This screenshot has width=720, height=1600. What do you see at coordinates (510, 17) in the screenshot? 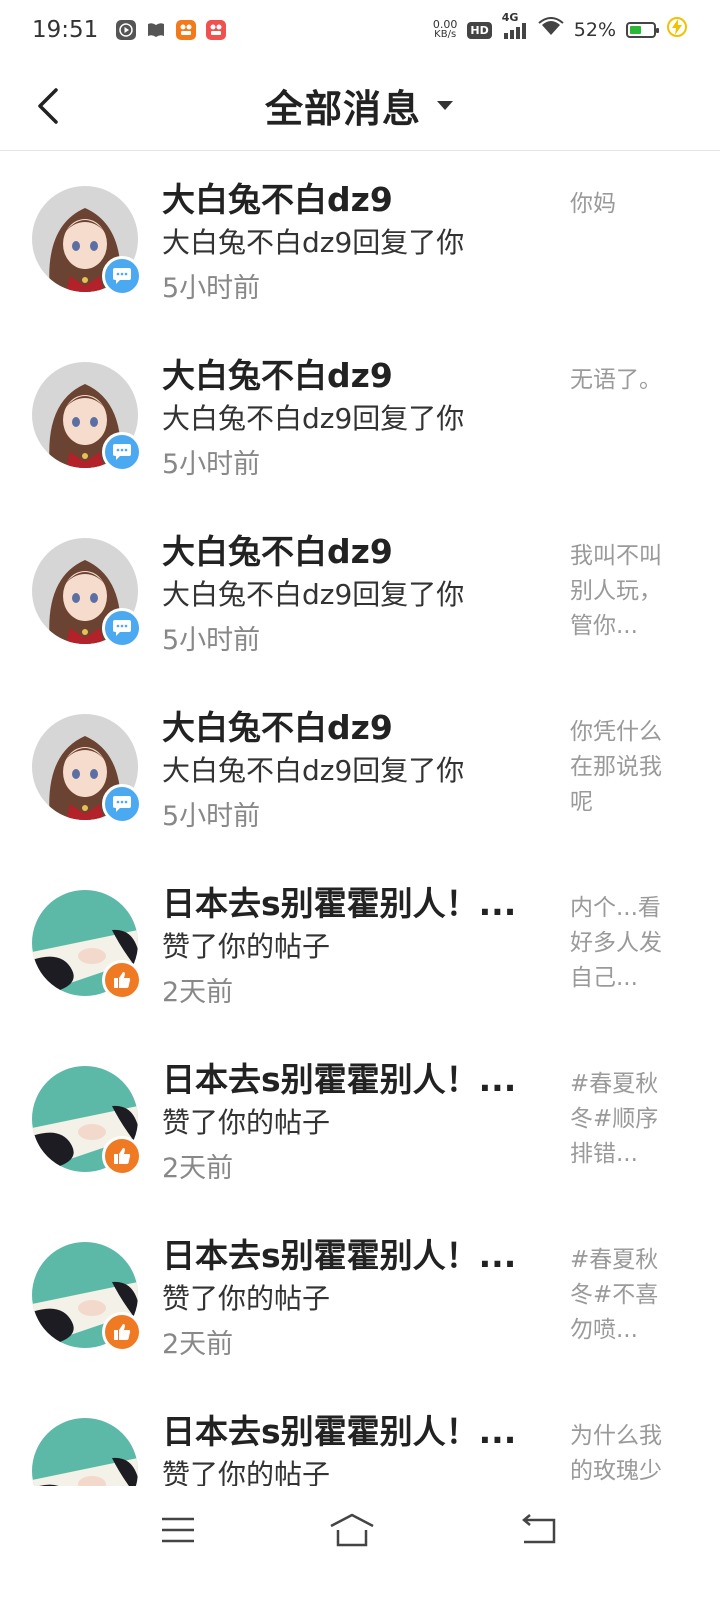
I see `network-type: 4G` at bounding box center [510, 17].